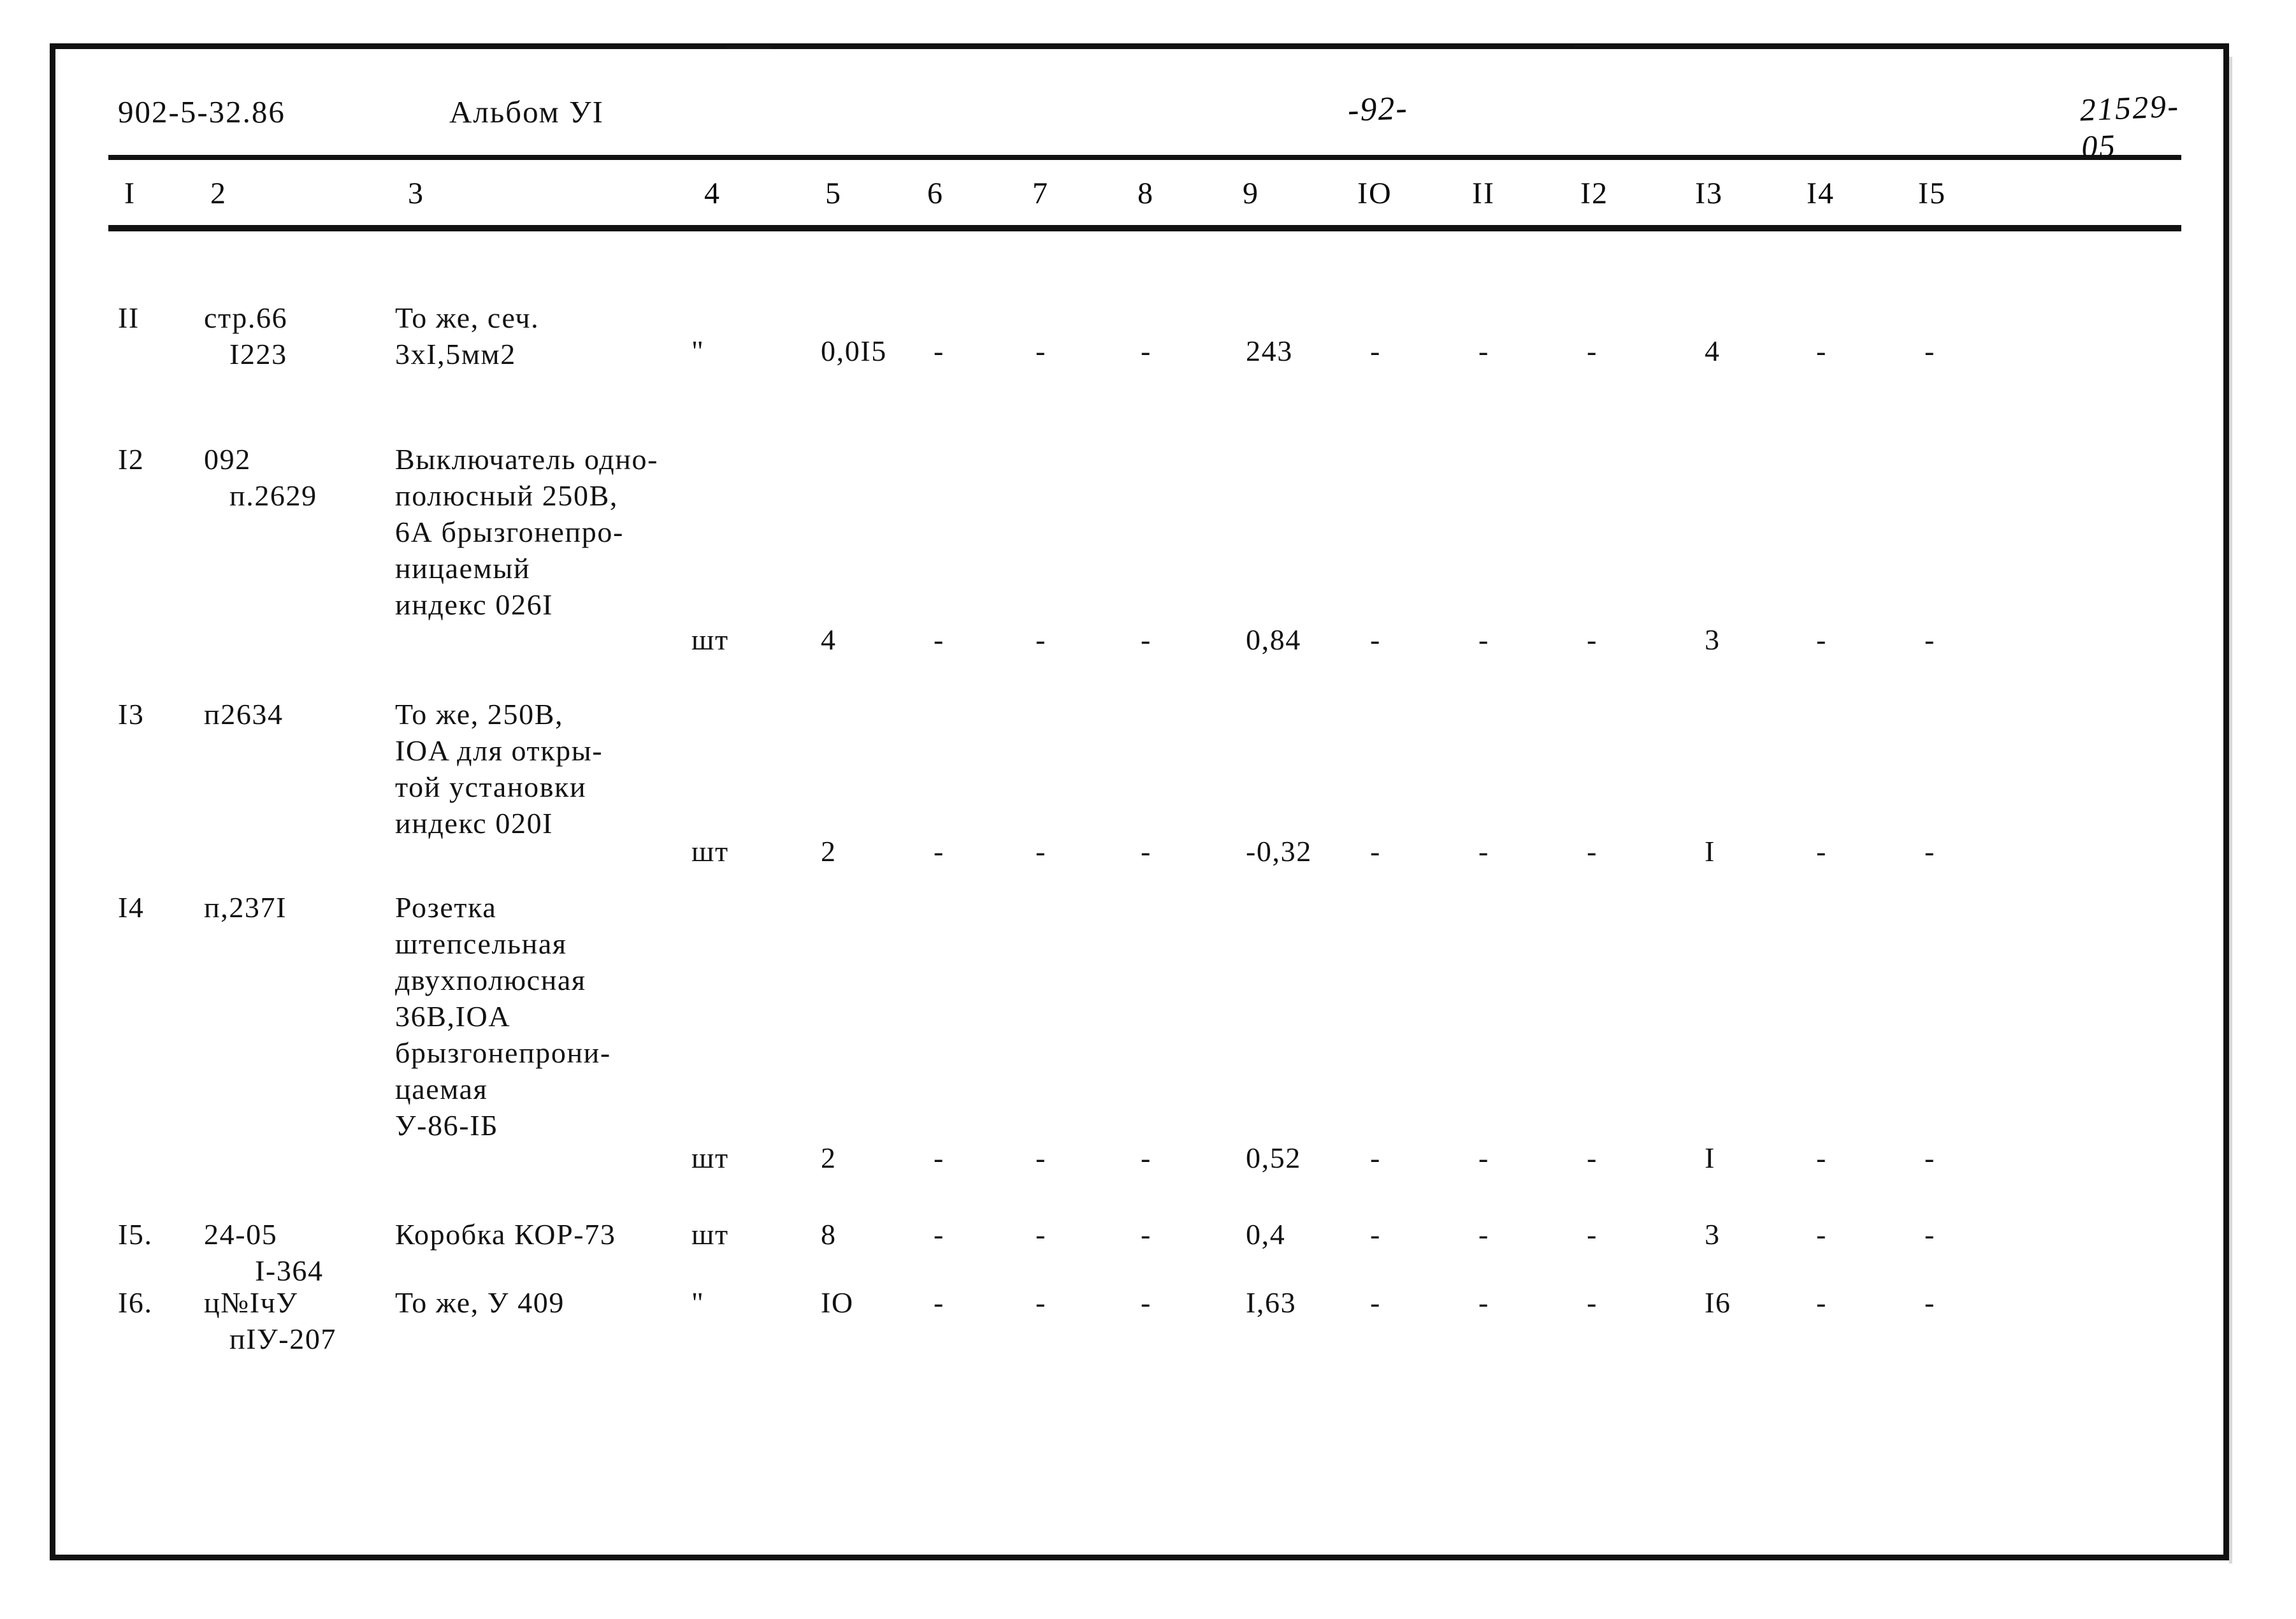  Describe the element at coordinates (509, 532) in the screenshot. I see `row-description-line: 6А брызгонепро-` at that location.